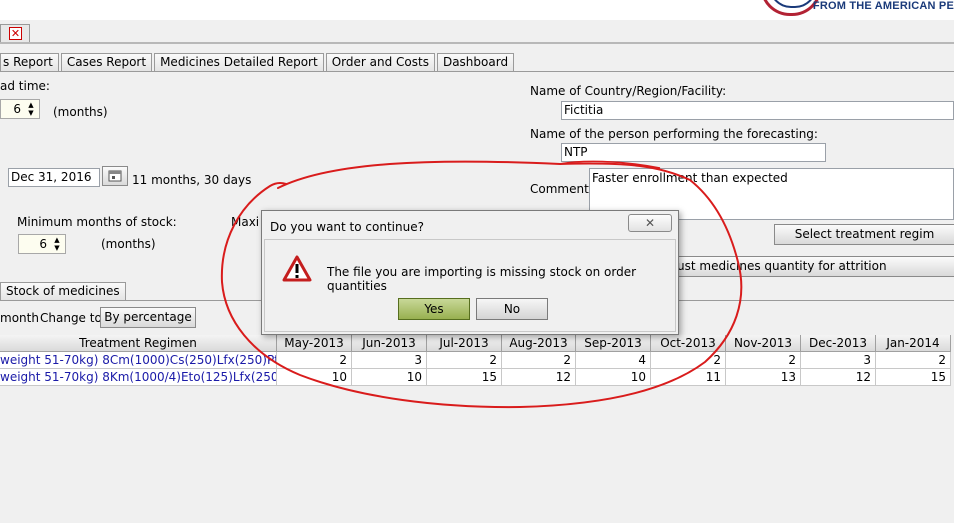 The height and width of the screenshot is (523, 954). I want to click on lead-time-unit: (months), so click(80, 112).